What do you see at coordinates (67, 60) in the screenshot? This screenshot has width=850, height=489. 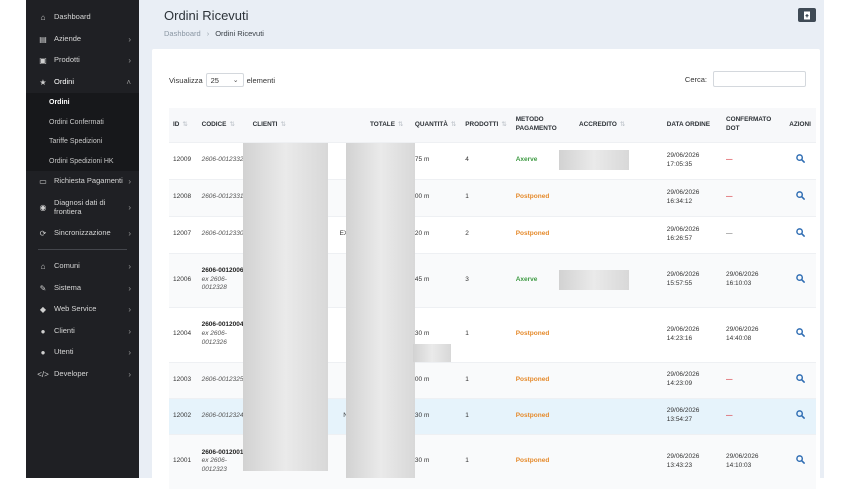 I see `sidebar-item-label: Prodotti` at bounding box center [67, 60].